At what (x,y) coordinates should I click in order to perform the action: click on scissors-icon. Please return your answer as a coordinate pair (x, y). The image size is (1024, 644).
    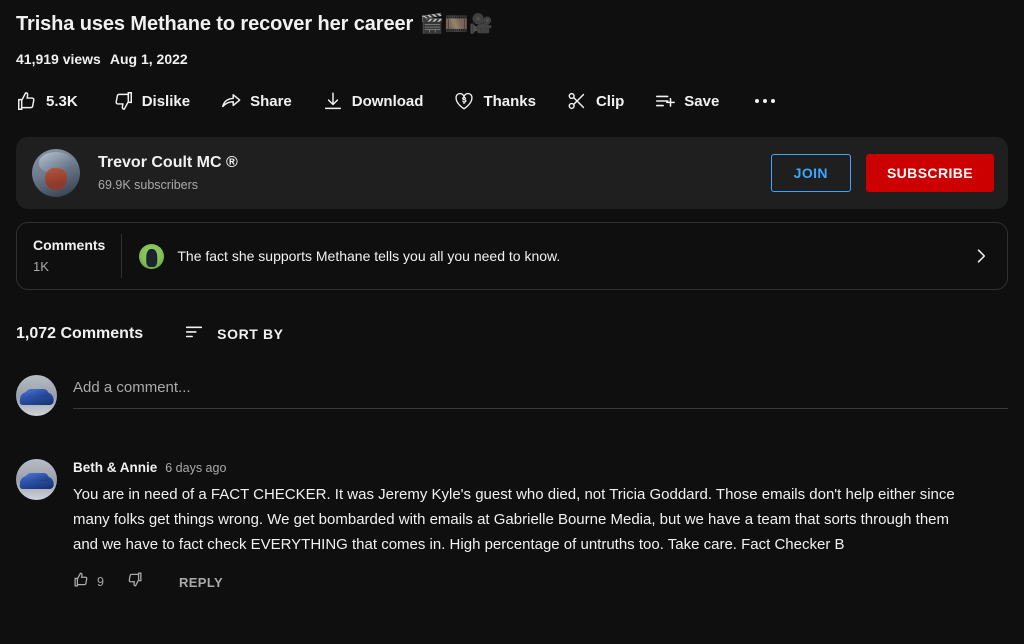
    Looking at the image, I should click on (577, 101).